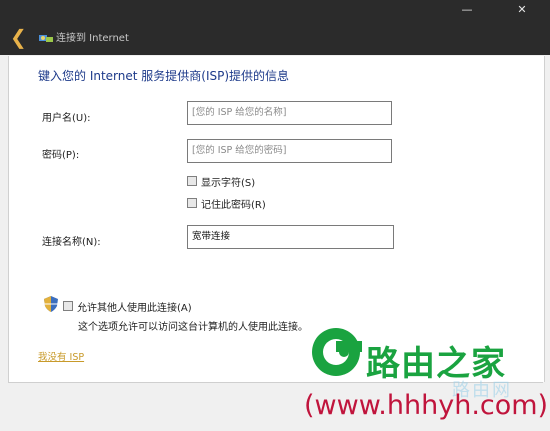 This screenshot has width=550, height=431. Describe the element at coordinates (61, 155) in the screenshot. I see `password-label: 密码(P):` at that location.